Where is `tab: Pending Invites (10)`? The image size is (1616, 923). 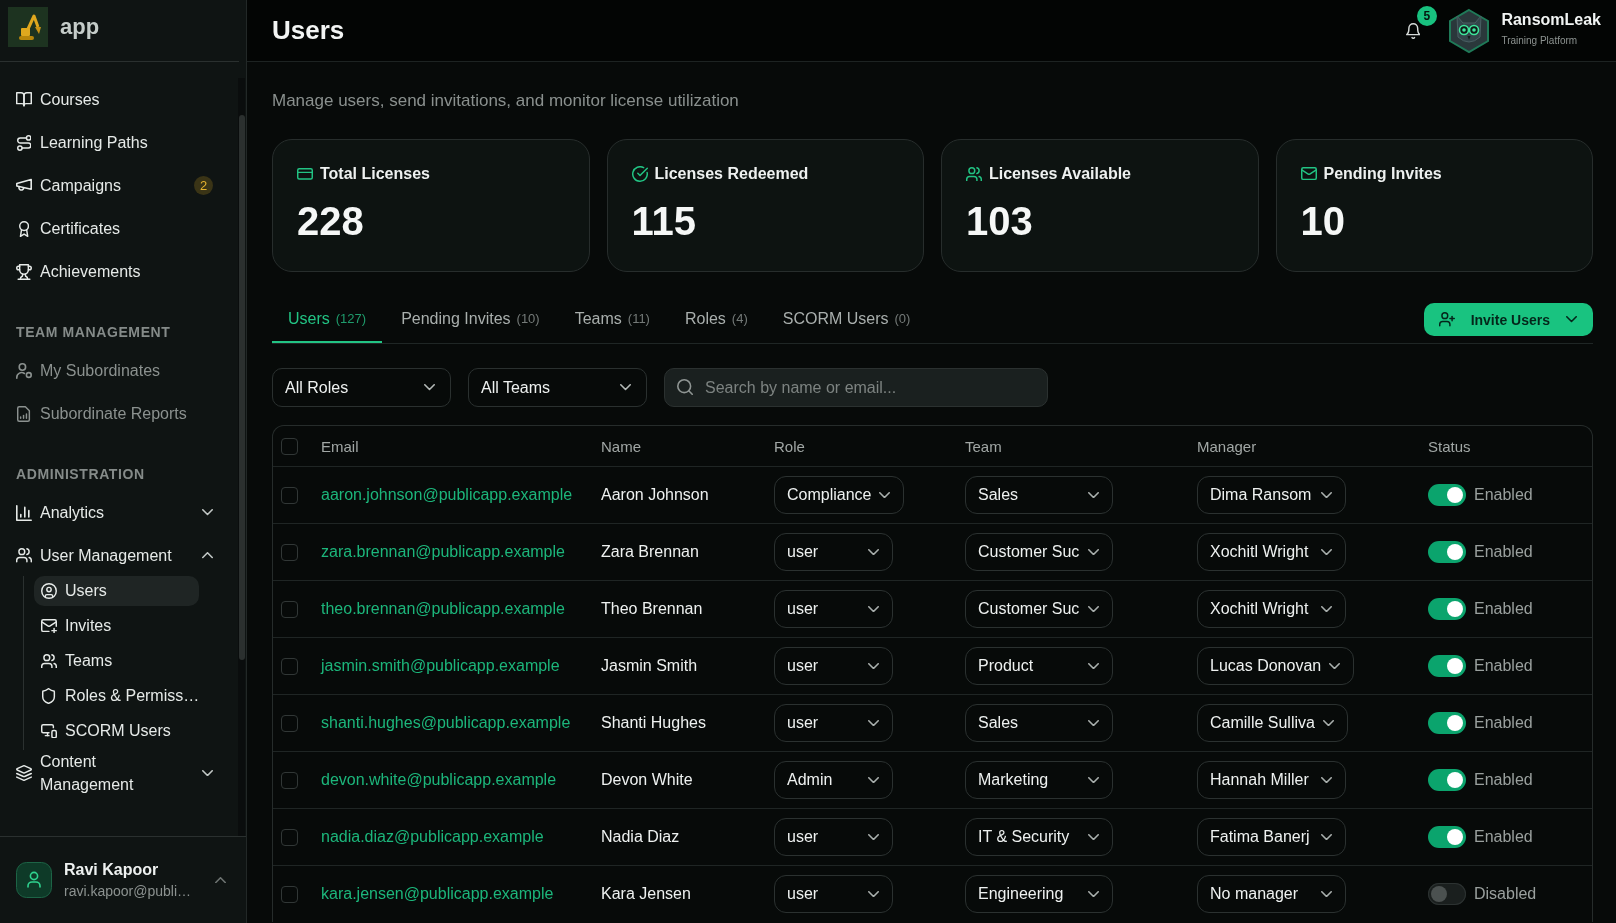
tab: Pending Invites (10) is located at coordinates (470, 319).